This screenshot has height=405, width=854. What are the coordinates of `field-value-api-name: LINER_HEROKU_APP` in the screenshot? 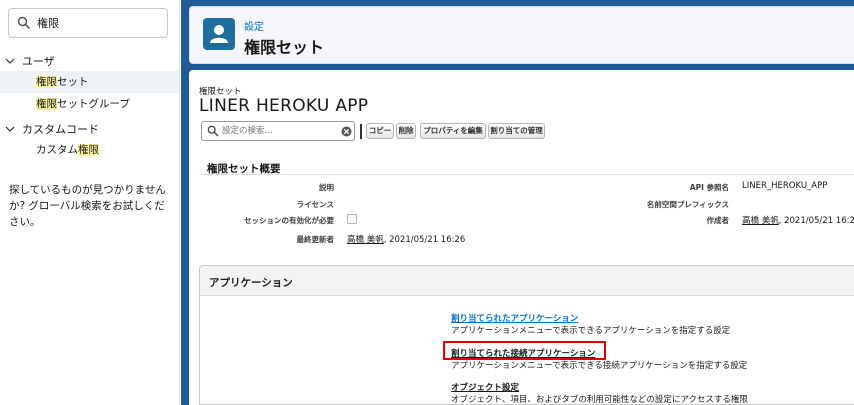 It's located at (785, 186).